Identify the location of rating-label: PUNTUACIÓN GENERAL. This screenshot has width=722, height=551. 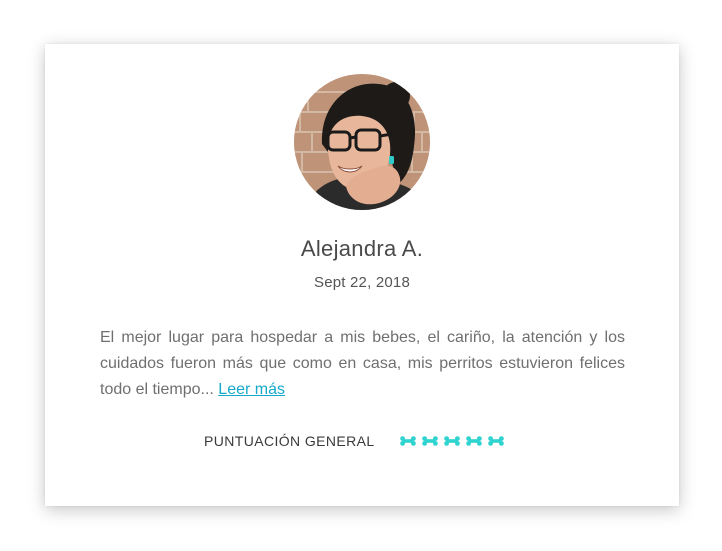
(289, 441).